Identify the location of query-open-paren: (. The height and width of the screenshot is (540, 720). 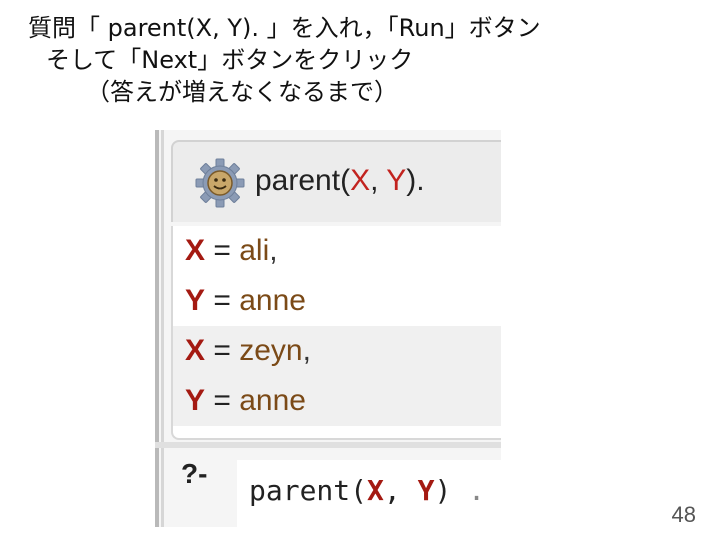
(345, 180).